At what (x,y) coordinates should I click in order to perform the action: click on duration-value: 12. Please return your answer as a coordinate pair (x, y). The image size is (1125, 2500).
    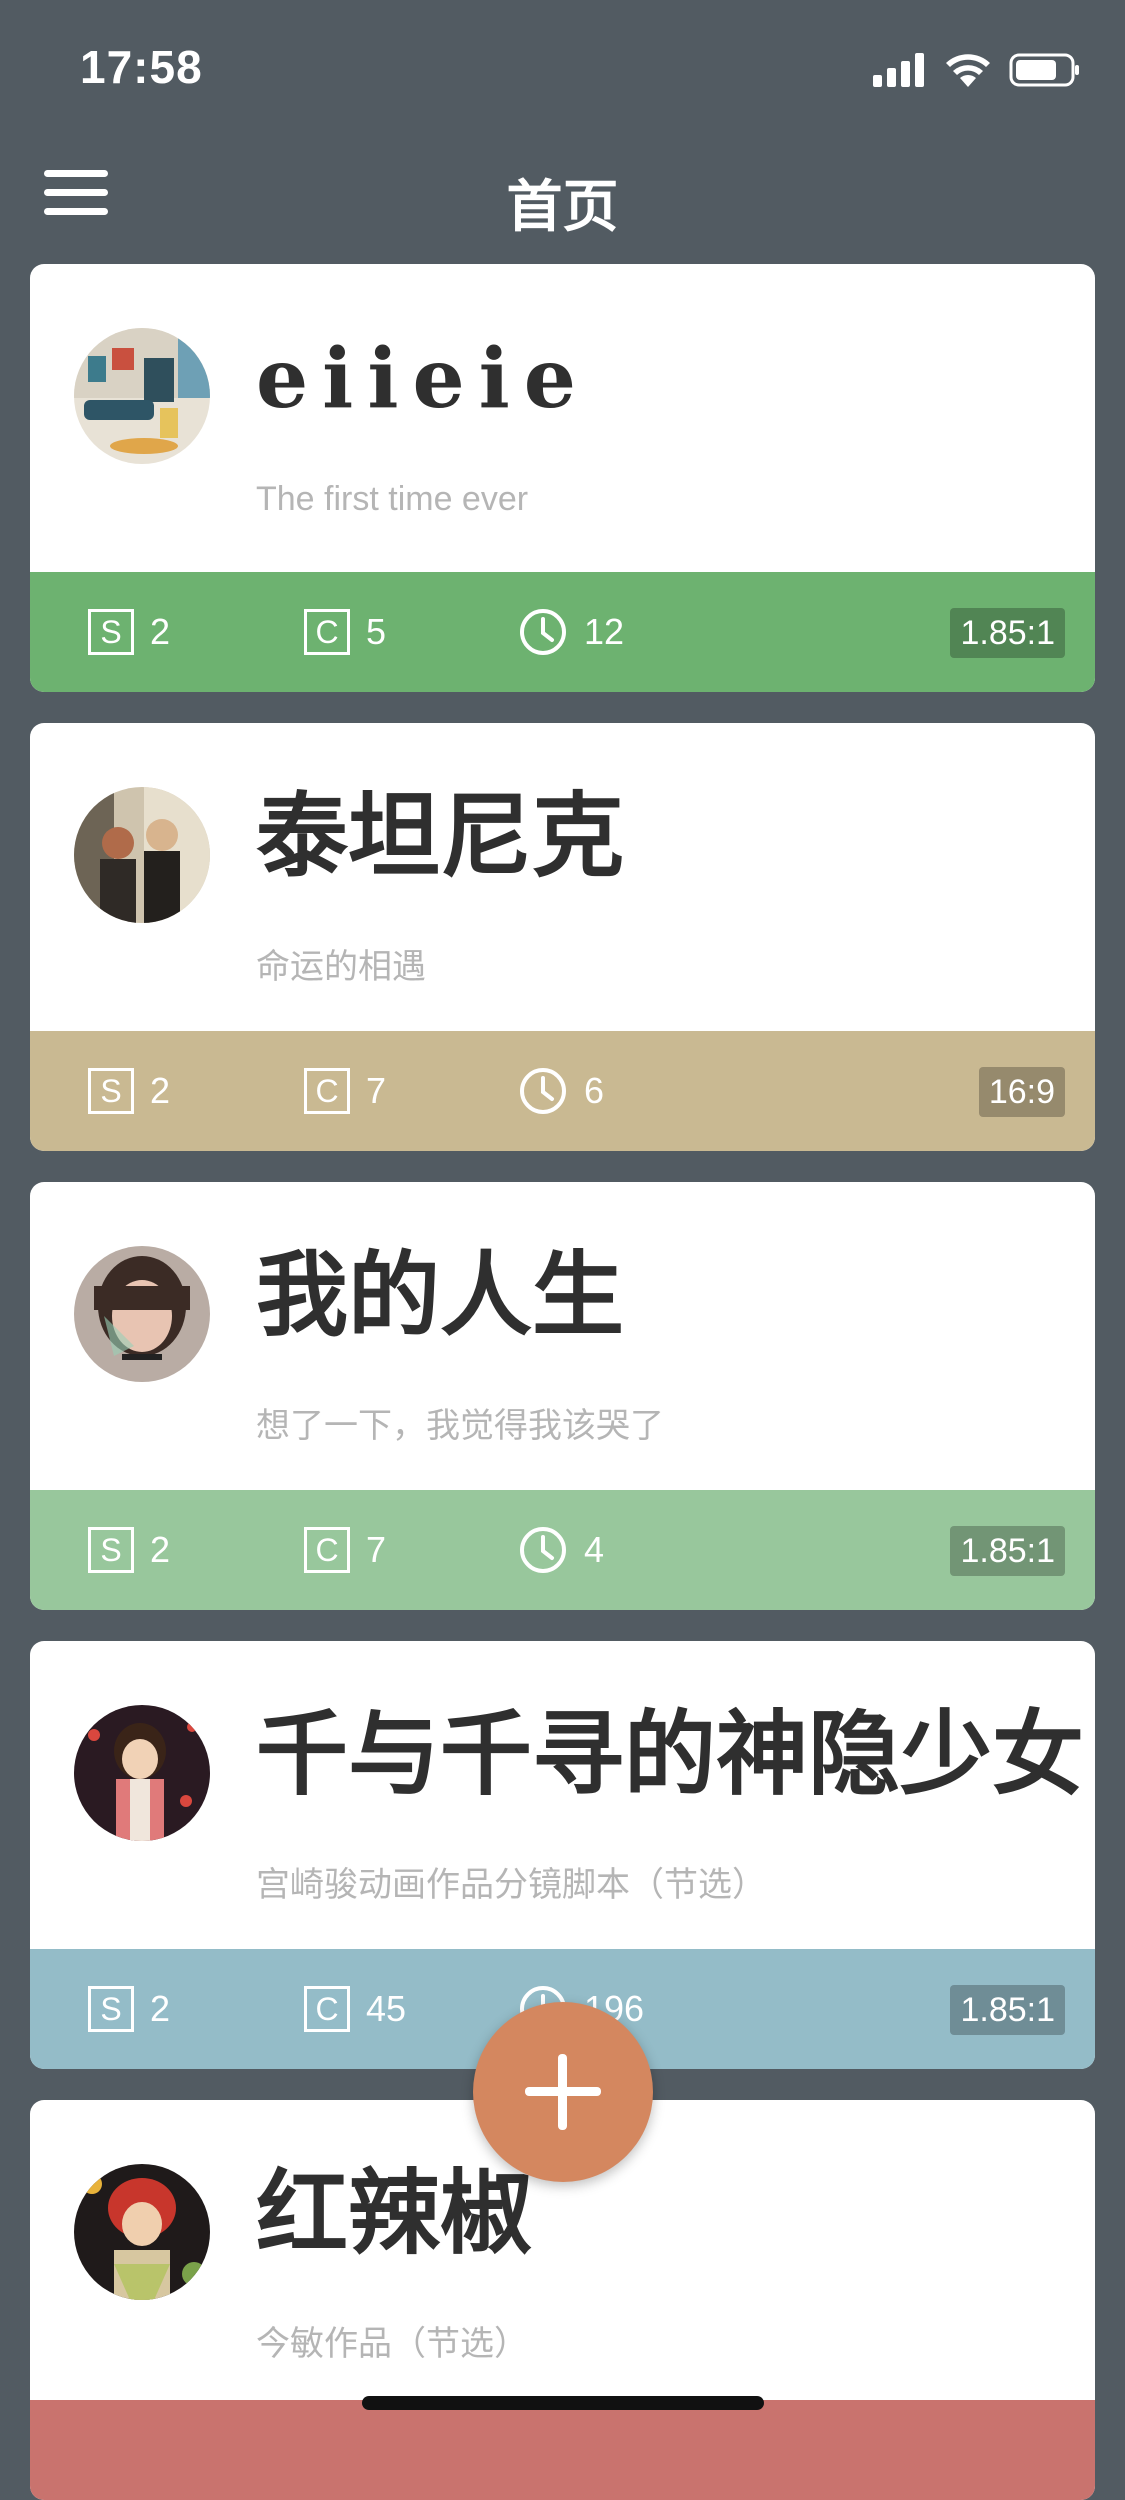
    Looking at the image, I should click on (604, 631).